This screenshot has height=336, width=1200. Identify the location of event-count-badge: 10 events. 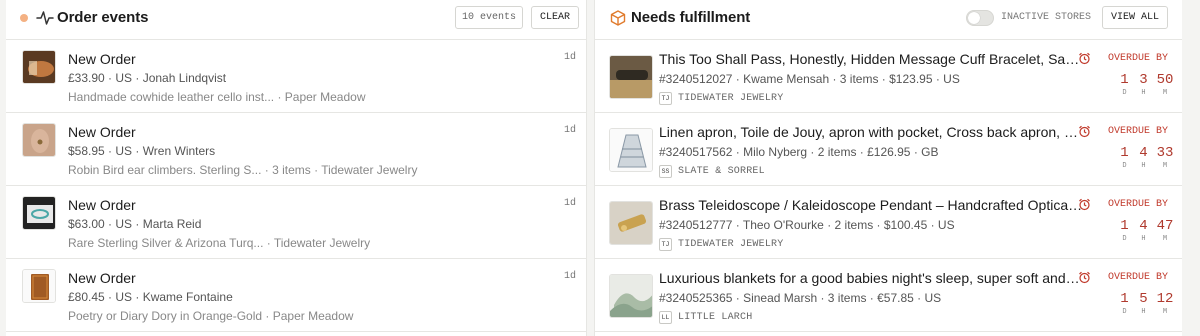
(489, 17).